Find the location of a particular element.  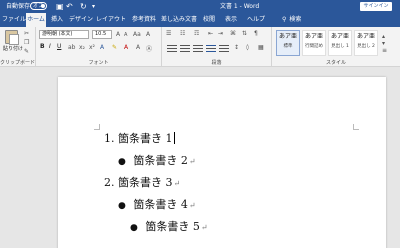

tab-mailings: 差し込み文書 is located at coordinates (179, 20).